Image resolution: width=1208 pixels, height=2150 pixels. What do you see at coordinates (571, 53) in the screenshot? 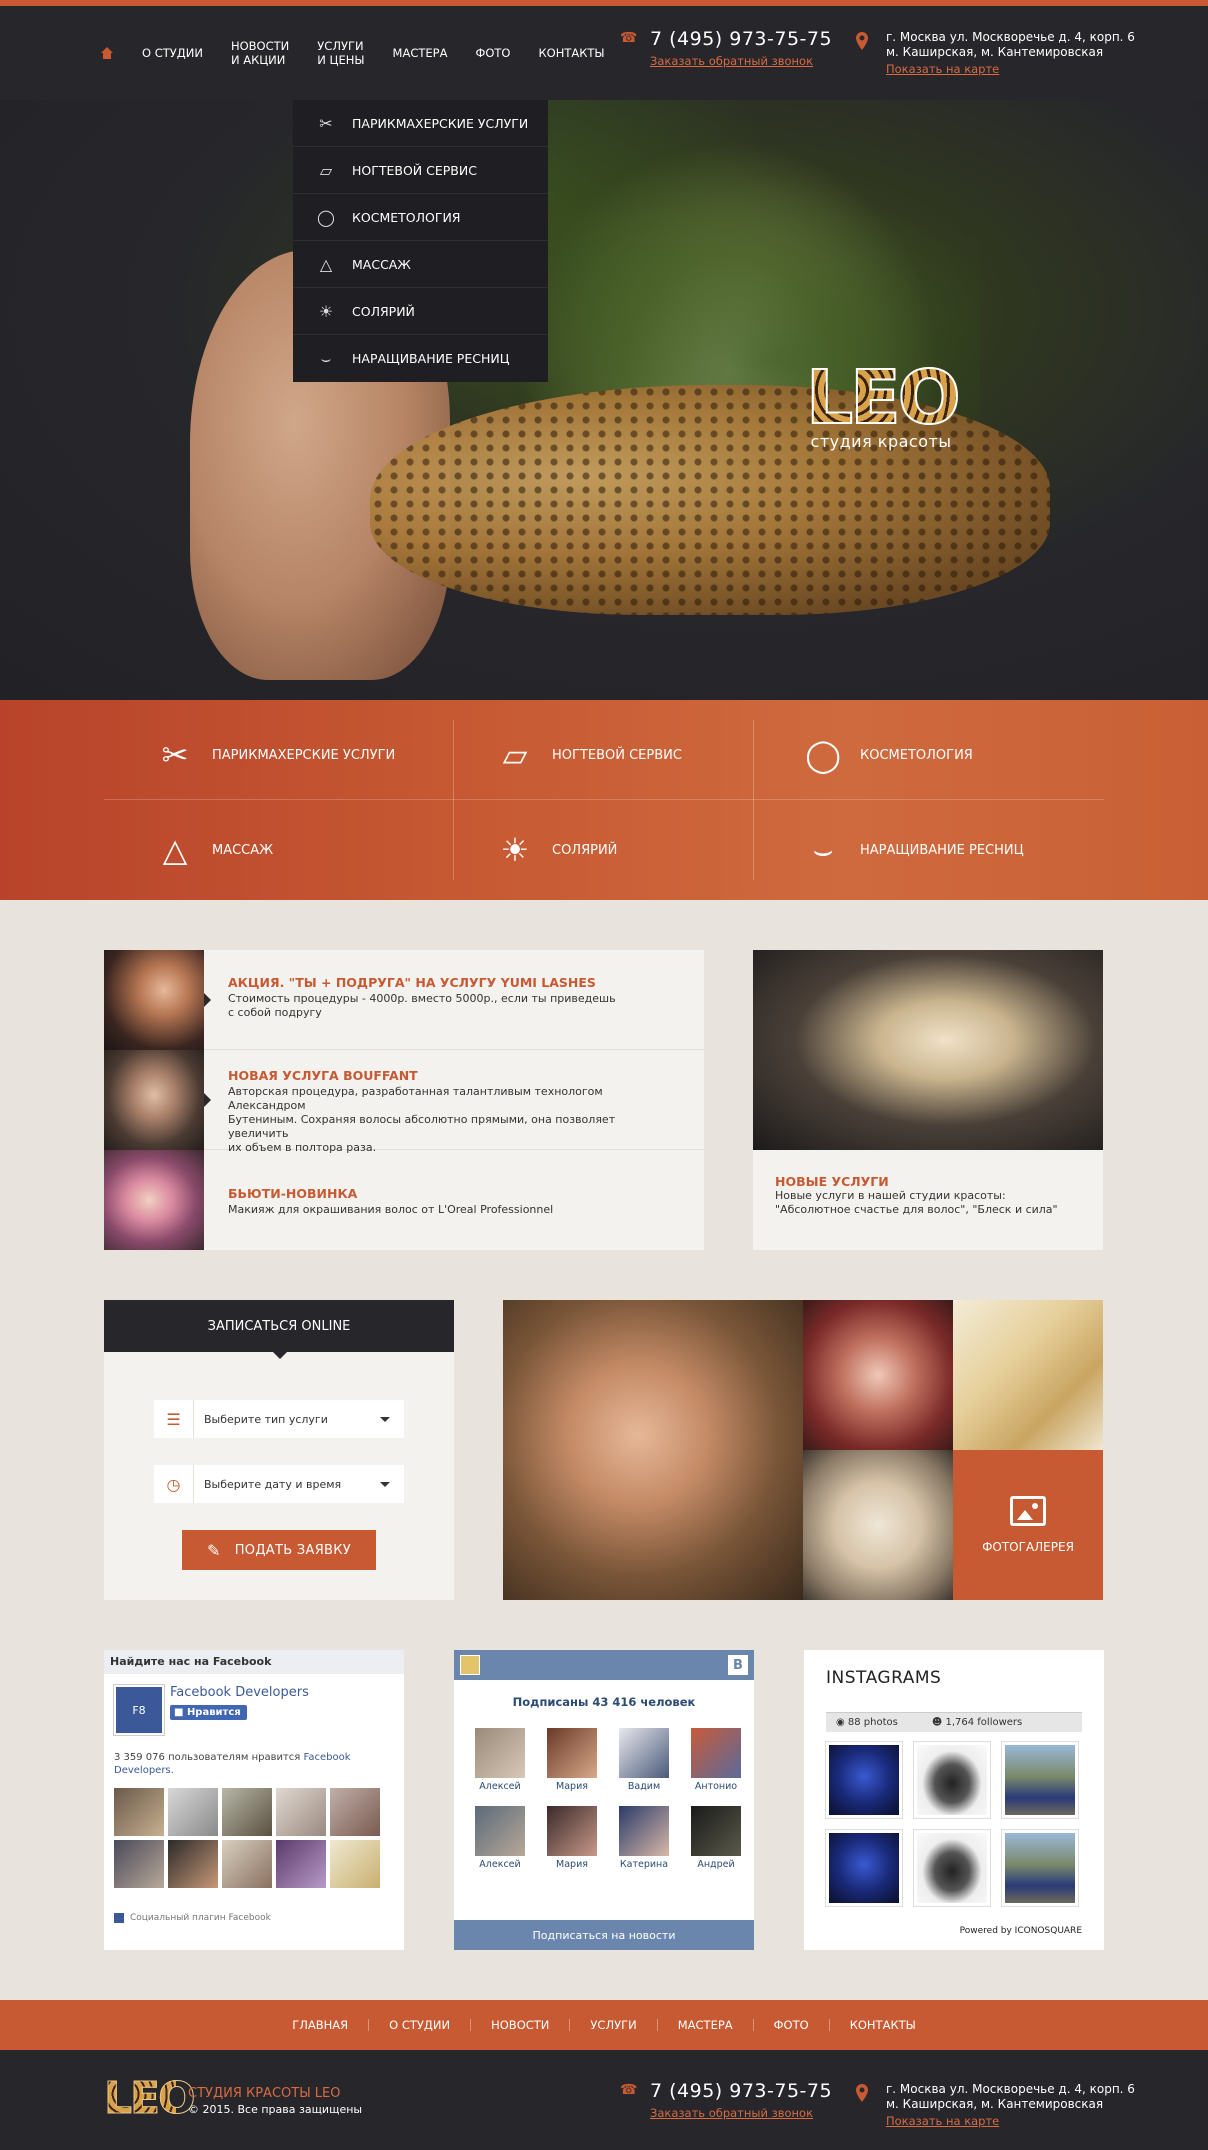
I see `nav-contacts: КОНТАКТЫ` at bounding box center [571, 53].